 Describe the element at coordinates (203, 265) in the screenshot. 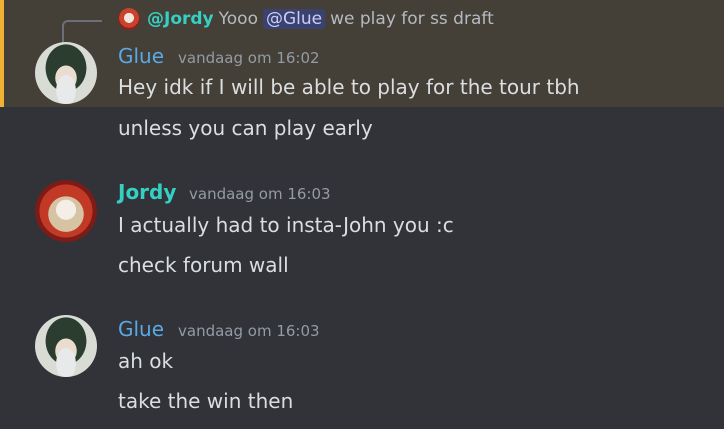

I see `message-text: check forum wall` at that location.